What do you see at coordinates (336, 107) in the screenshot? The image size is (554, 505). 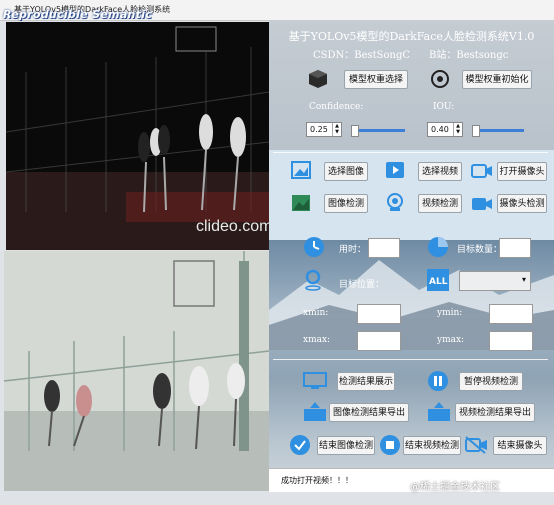 I see `confidence-label: Confidence:` at bounding box center [336, 107].